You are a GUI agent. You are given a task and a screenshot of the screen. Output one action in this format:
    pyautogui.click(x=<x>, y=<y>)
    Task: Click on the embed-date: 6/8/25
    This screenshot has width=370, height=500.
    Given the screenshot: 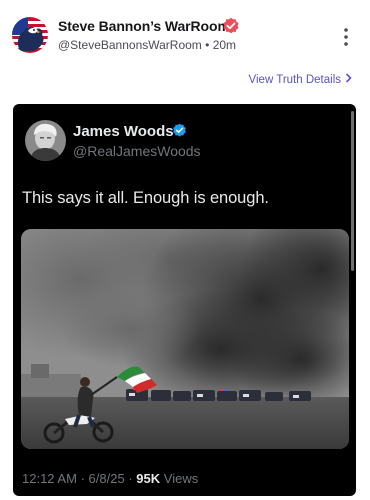 What is the action you would take?
    pyautogui.click(x=106, y=478)
    